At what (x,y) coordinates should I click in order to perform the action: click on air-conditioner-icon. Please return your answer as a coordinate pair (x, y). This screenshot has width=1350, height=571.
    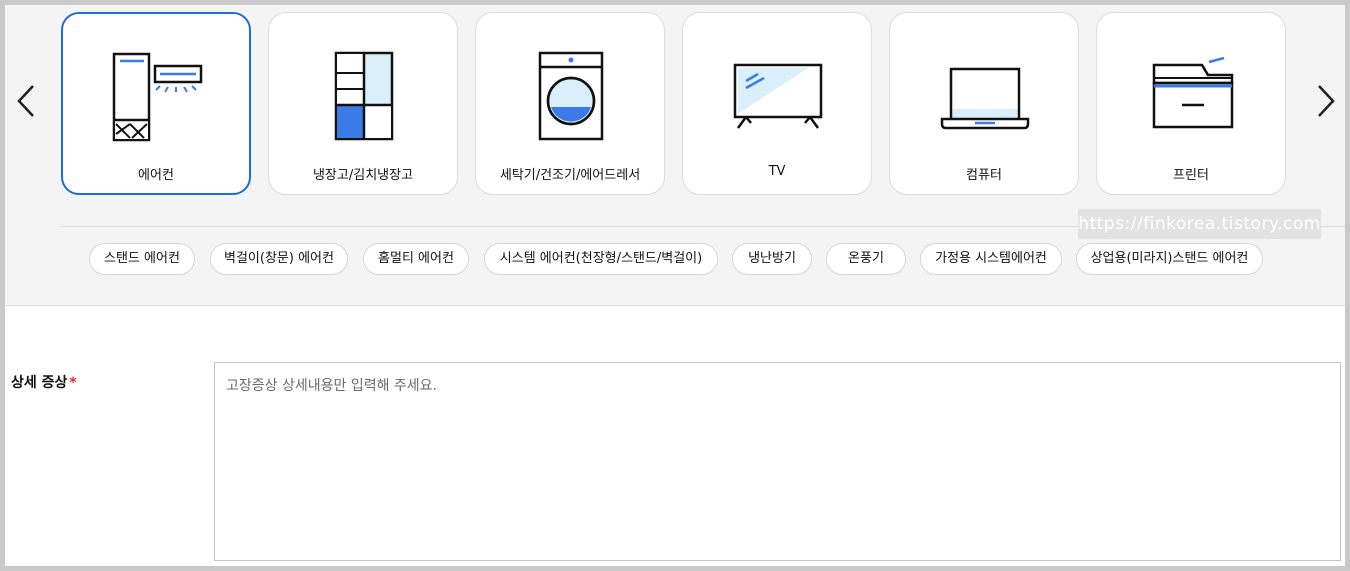
    Looking at the image, I should click on (158, 94).